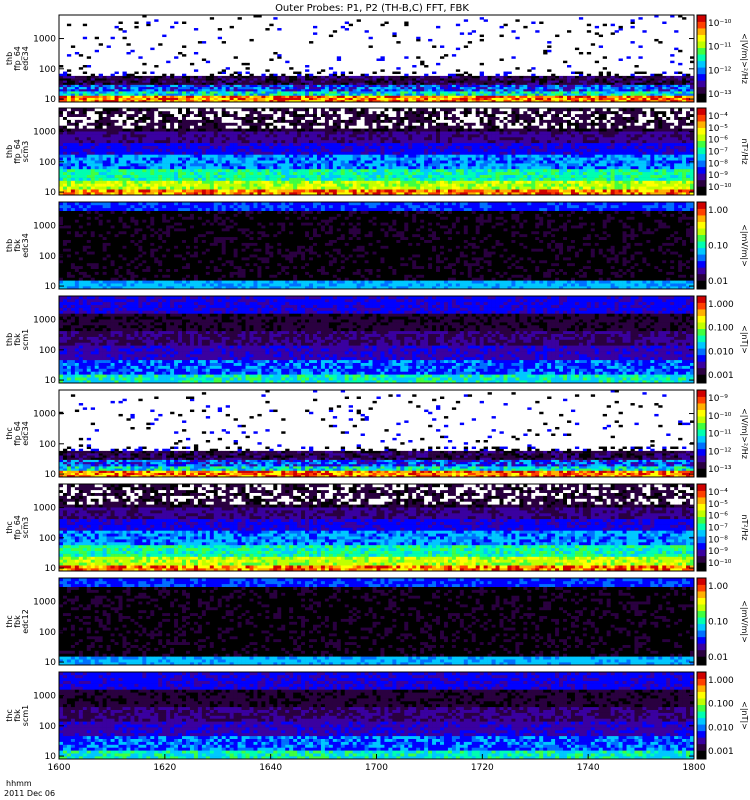 The height and width of the screenshot is (800, 750). I want to click on x-tick-label: 1740, so click(588, 768).